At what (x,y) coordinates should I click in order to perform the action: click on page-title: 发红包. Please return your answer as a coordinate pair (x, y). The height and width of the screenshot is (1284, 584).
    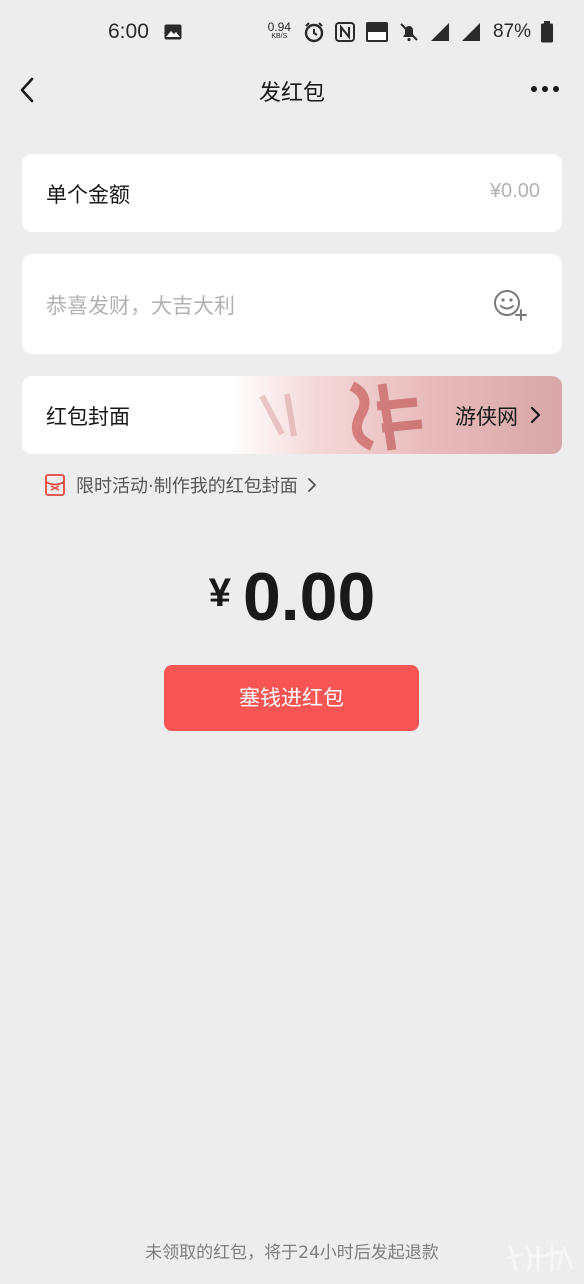
    Looking at the image, I should click on (291, 93).